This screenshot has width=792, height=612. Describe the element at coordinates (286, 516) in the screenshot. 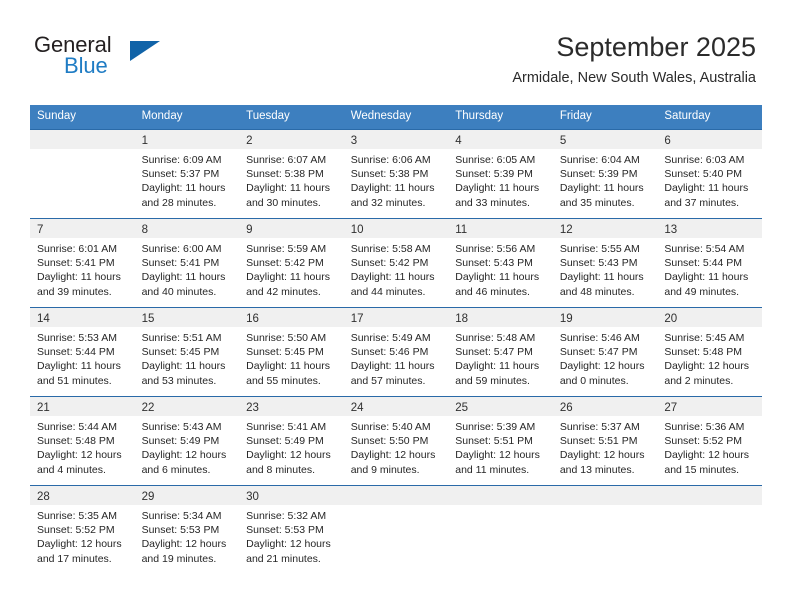

I see `sunrise-text: Sunrise: 5:32 AM` at that location.